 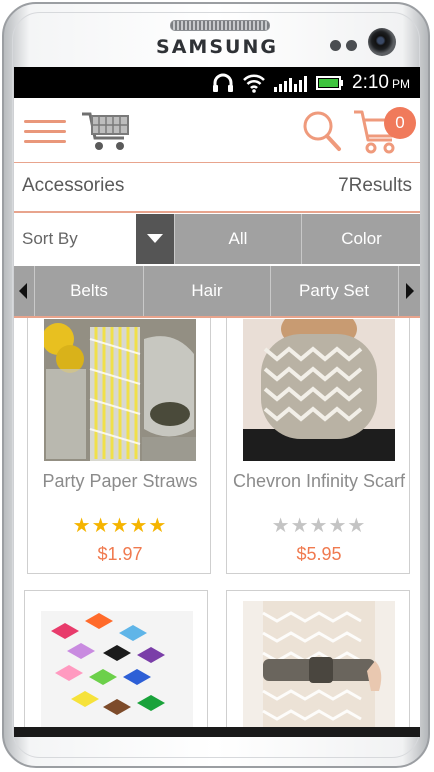 I want to click on category-bar: Accessories 7Results, so click(x=217, y=188).